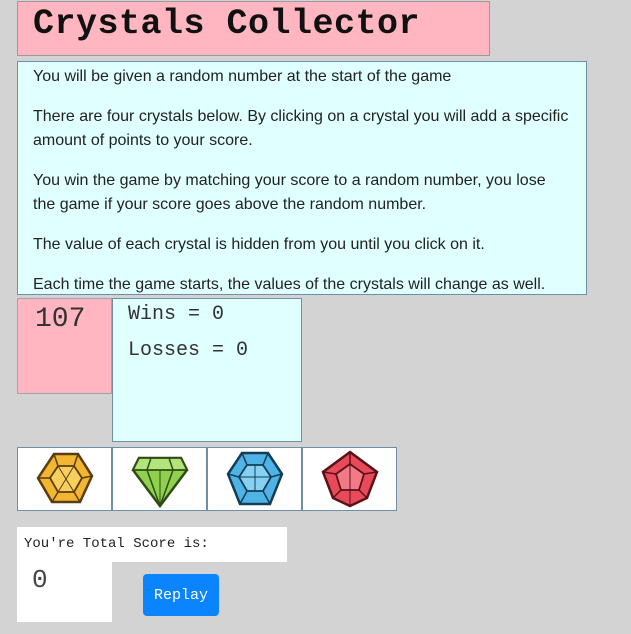  I want to click on score-box: 0, so click(64, 592).